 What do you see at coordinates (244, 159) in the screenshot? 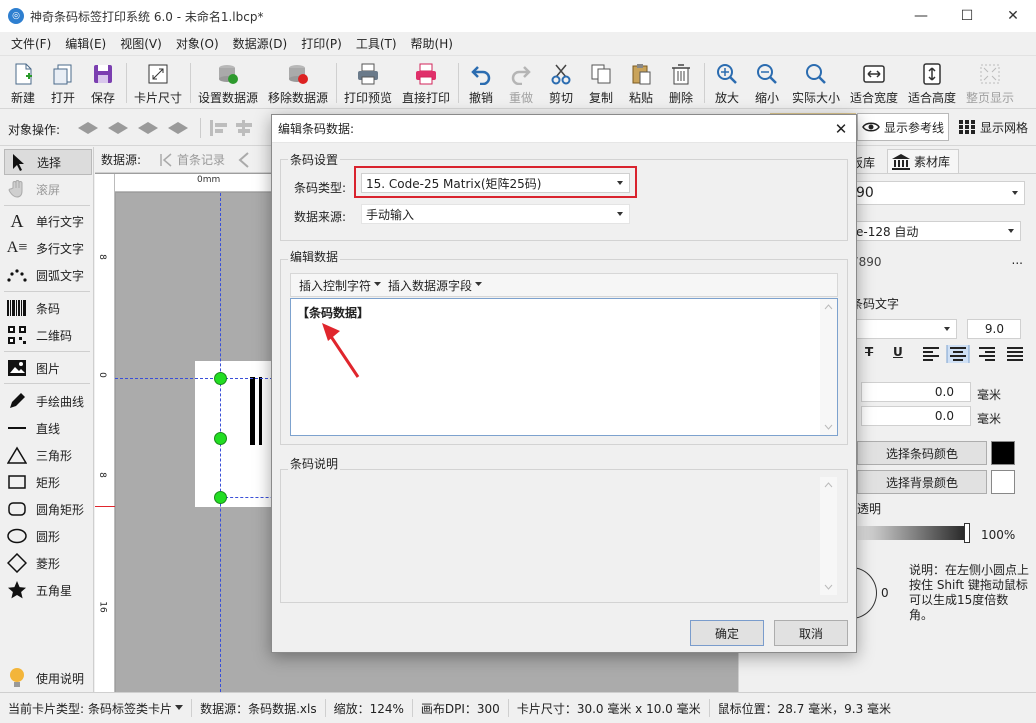
I see `prev-record-icon` at bounding box center [244, 159].